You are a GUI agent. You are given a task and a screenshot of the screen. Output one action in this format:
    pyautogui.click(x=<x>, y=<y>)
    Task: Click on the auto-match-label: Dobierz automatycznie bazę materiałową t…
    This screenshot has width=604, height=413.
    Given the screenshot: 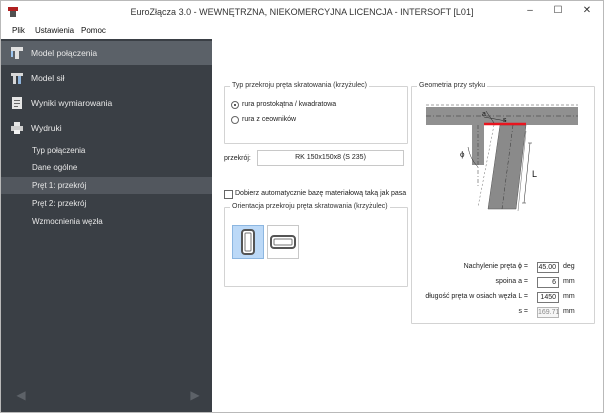 What is the action you would take?
    pyautogui.click(x=321, y=193)
    